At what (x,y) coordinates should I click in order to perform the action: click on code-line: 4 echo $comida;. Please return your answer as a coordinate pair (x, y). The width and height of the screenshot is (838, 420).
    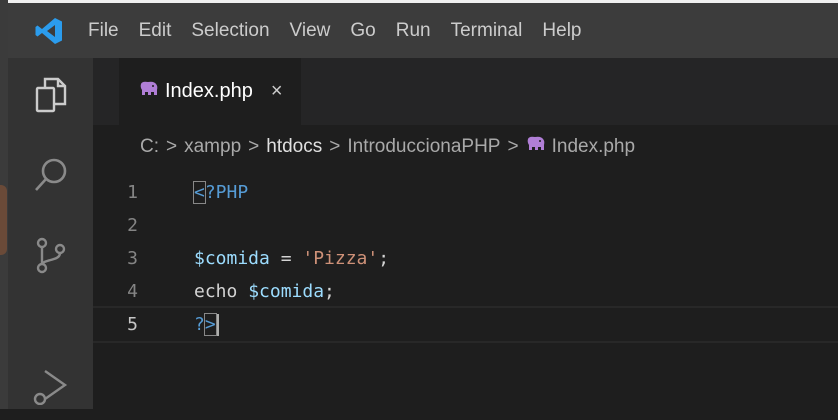
    Looking at the image, I should click on (465, 291).